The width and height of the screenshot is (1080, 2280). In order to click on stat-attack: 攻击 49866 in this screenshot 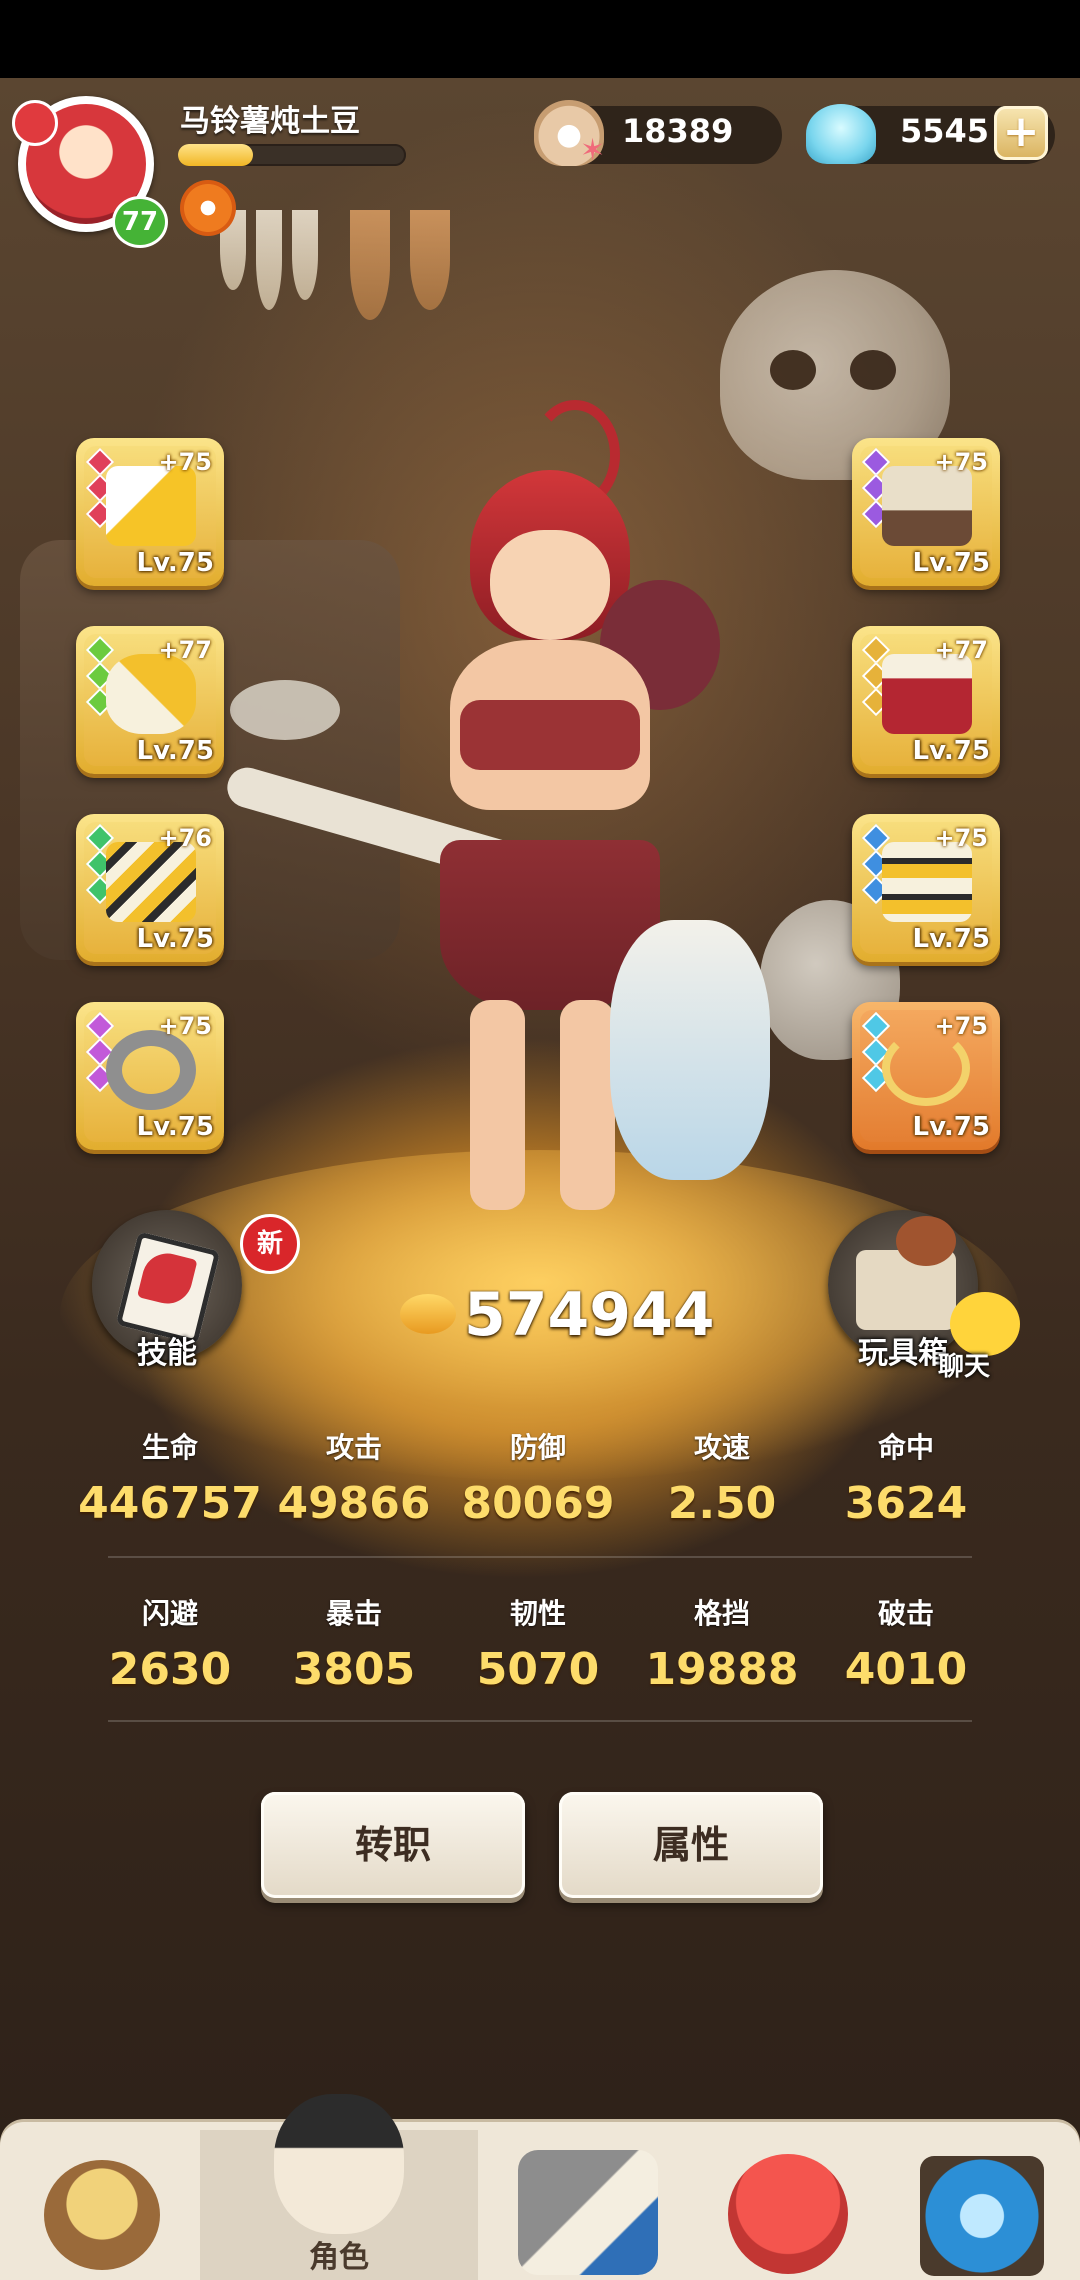, I will do `click(354, 1477)`.